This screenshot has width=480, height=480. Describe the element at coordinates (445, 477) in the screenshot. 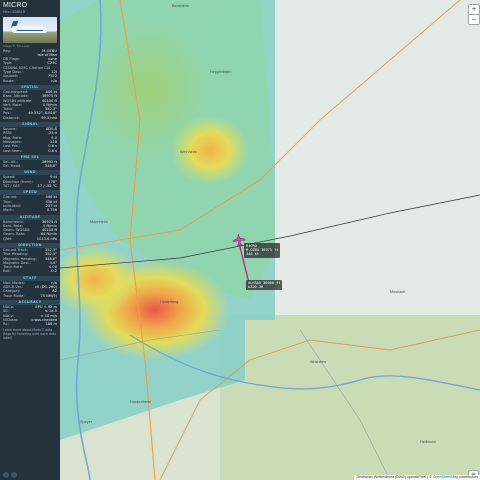

I see `osm-link: OpenStreetMap` at that location.